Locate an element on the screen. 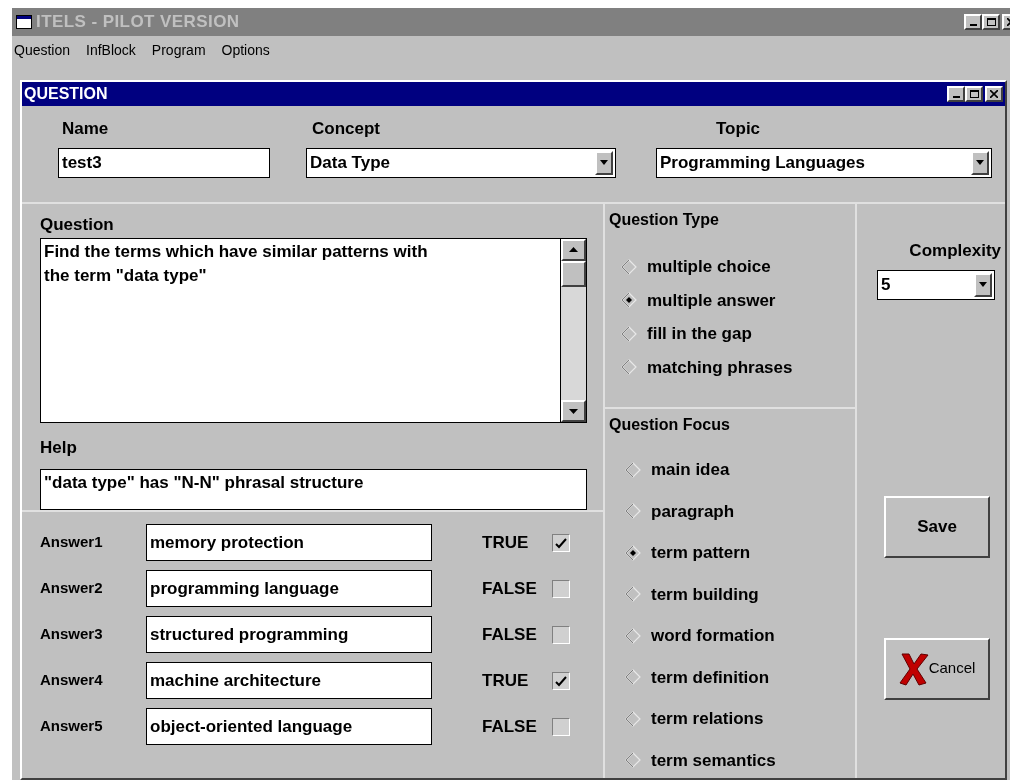 Image resolution: width=1010 pixels, height=780 pixels. help-label: Help is located at coordinates (59, 448).